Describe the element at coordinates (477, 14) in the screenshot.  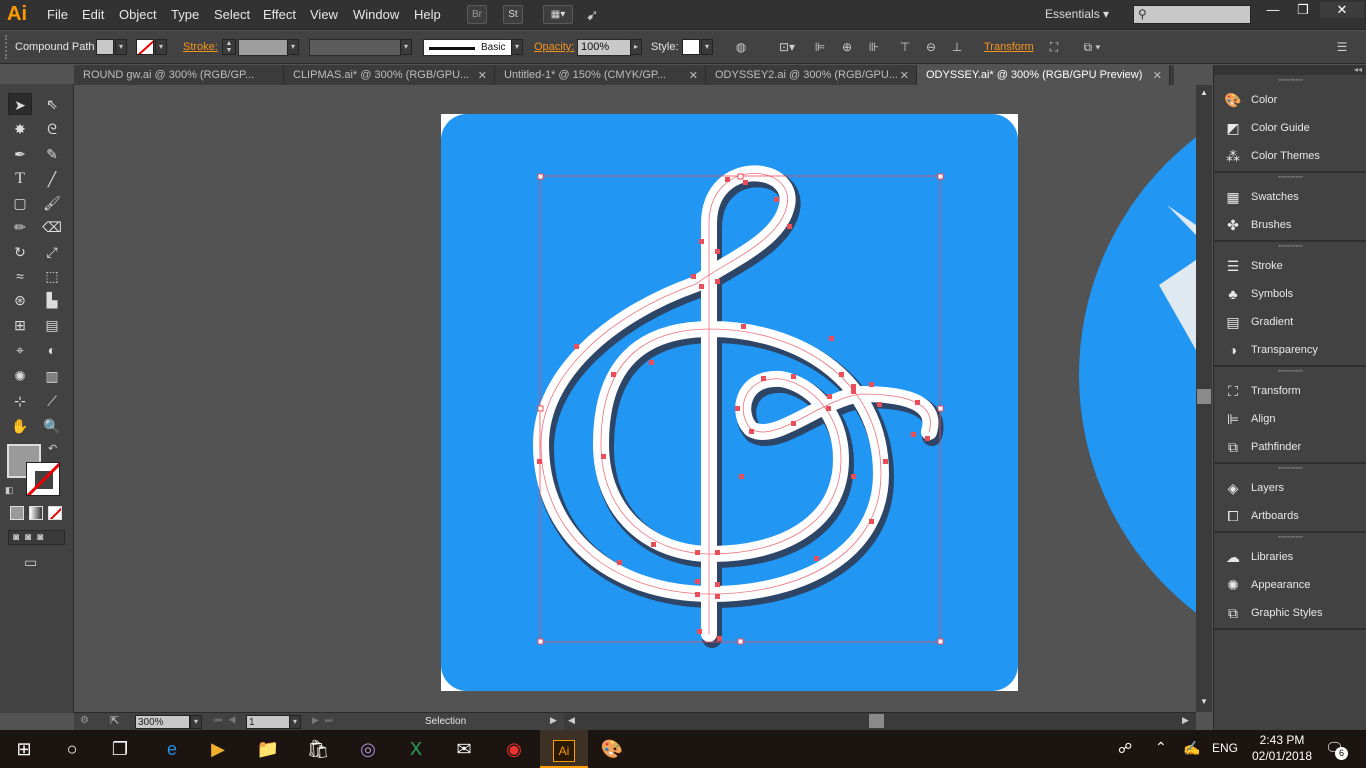
I see `bridge-button: Br` at that location.